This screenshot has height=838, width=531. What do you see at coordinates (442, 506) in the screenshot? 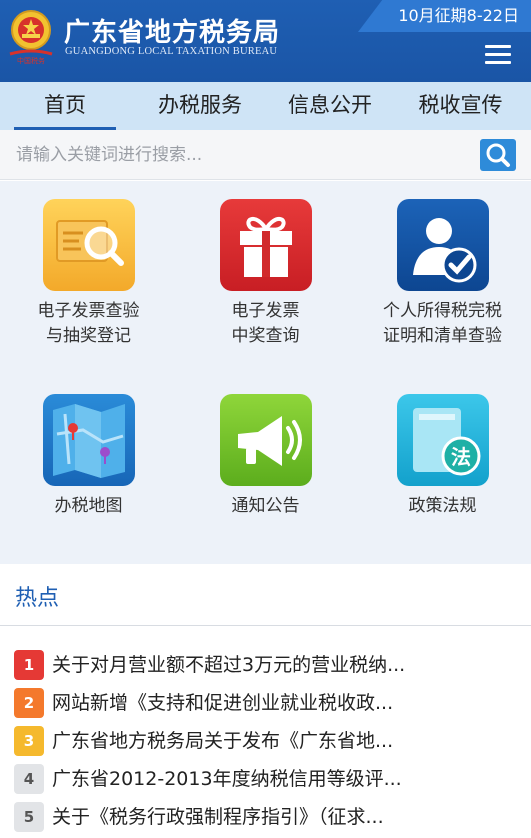
I see `service-label-line1: 政策法规` at bounding box center [442, 506].